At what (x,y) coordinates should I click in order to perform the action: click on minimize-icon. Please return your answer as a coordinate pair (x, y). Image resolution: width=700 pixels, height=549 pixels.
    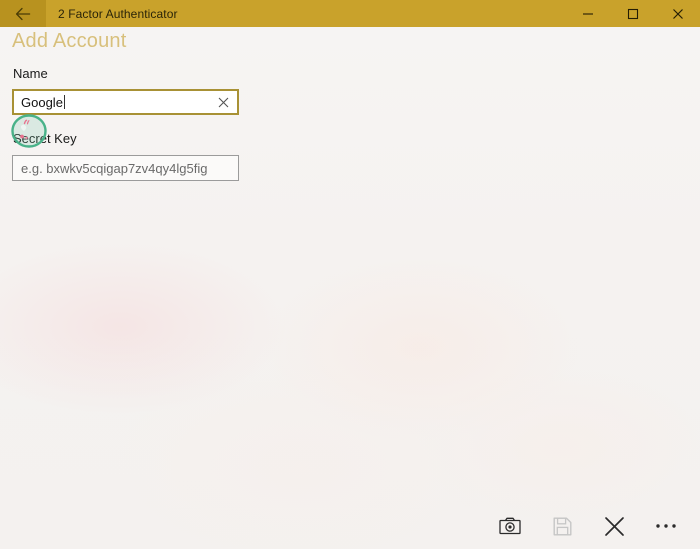
    Looking at the image, I should click on (588, 14).